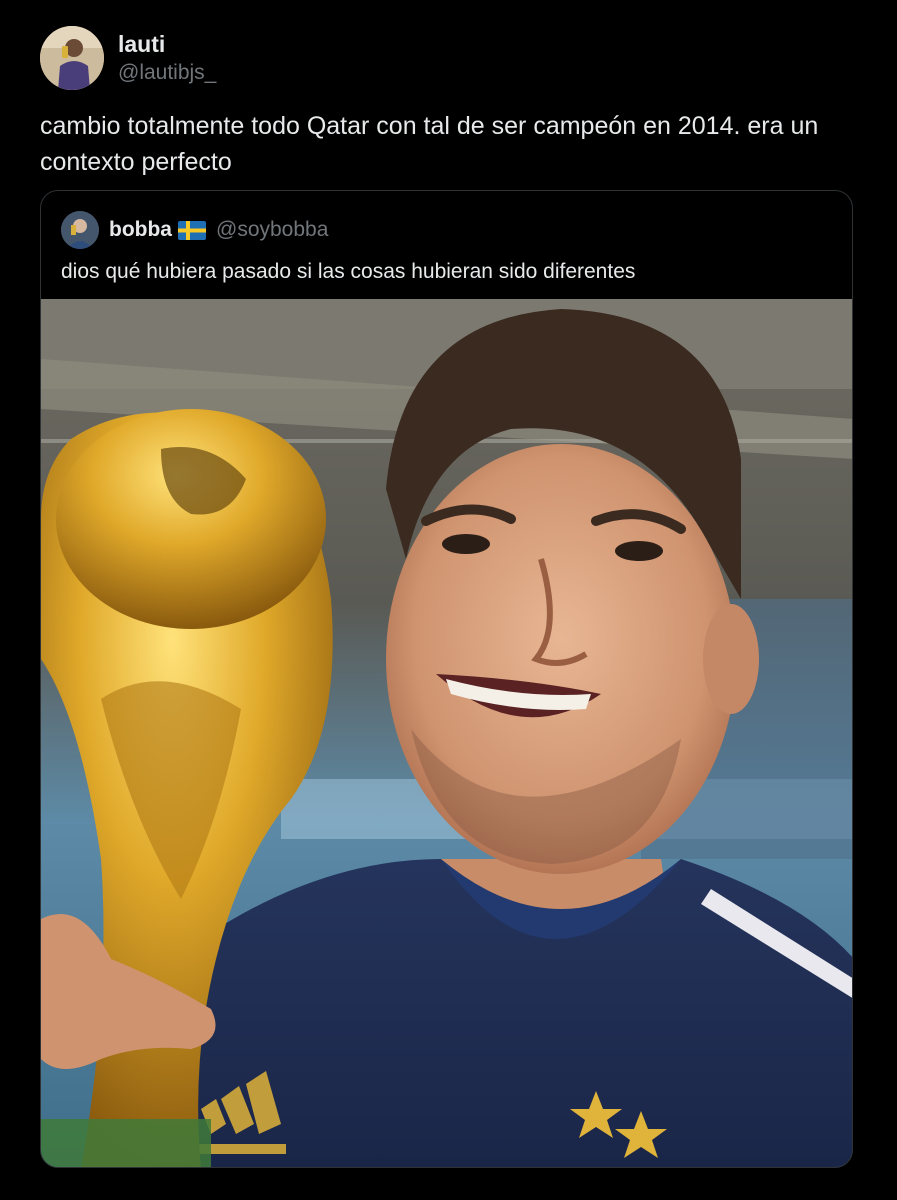 Image resolution: width=897 pixels, height=1200 pixels. I want to click on sweden-flag-icon, so click(192, 230).